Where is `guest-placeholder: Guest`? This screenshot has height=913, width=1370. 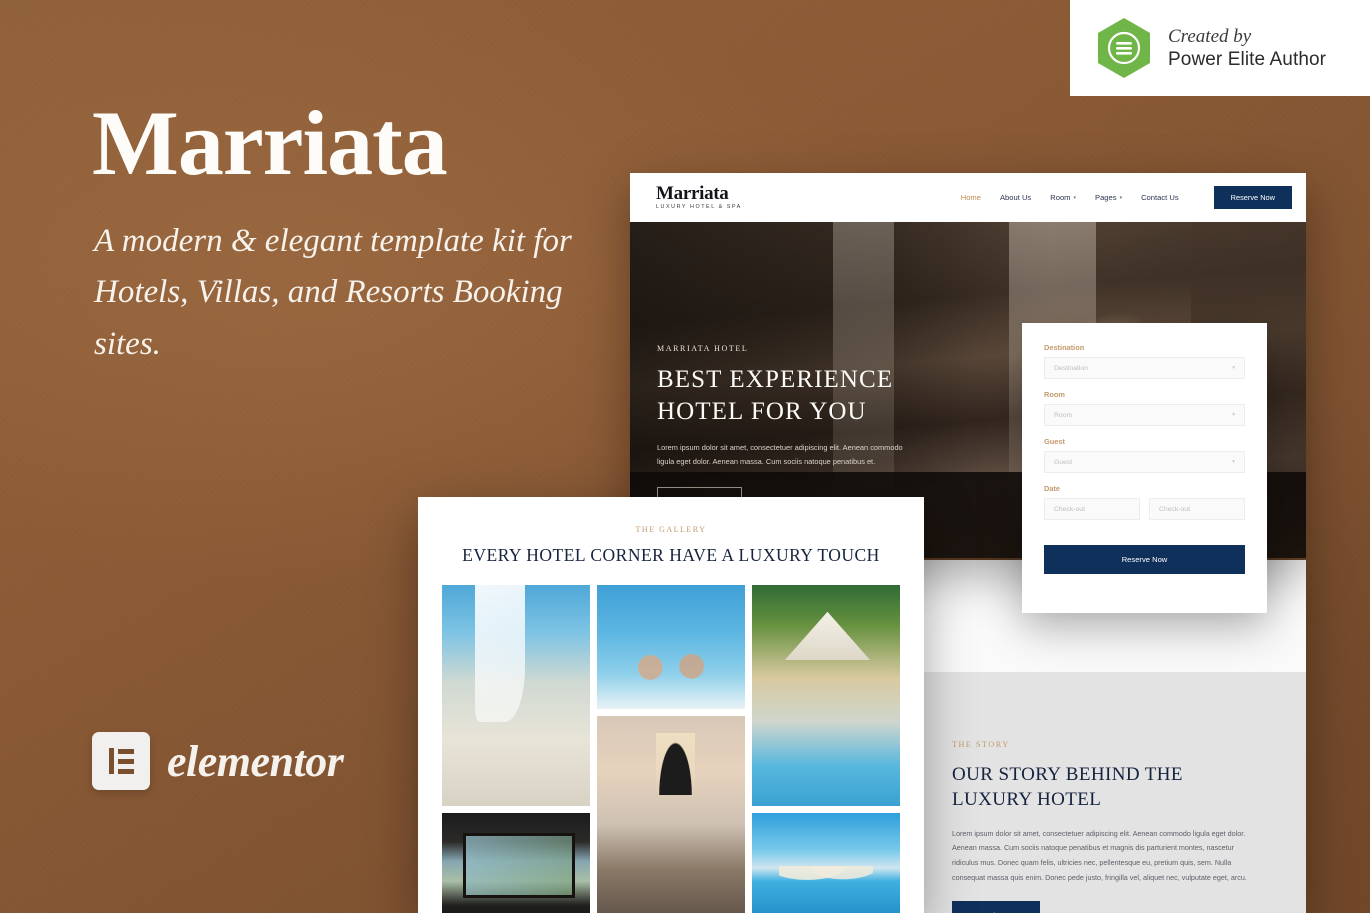
guest-placeholder: Guest is located at coordinates (1063, 462).